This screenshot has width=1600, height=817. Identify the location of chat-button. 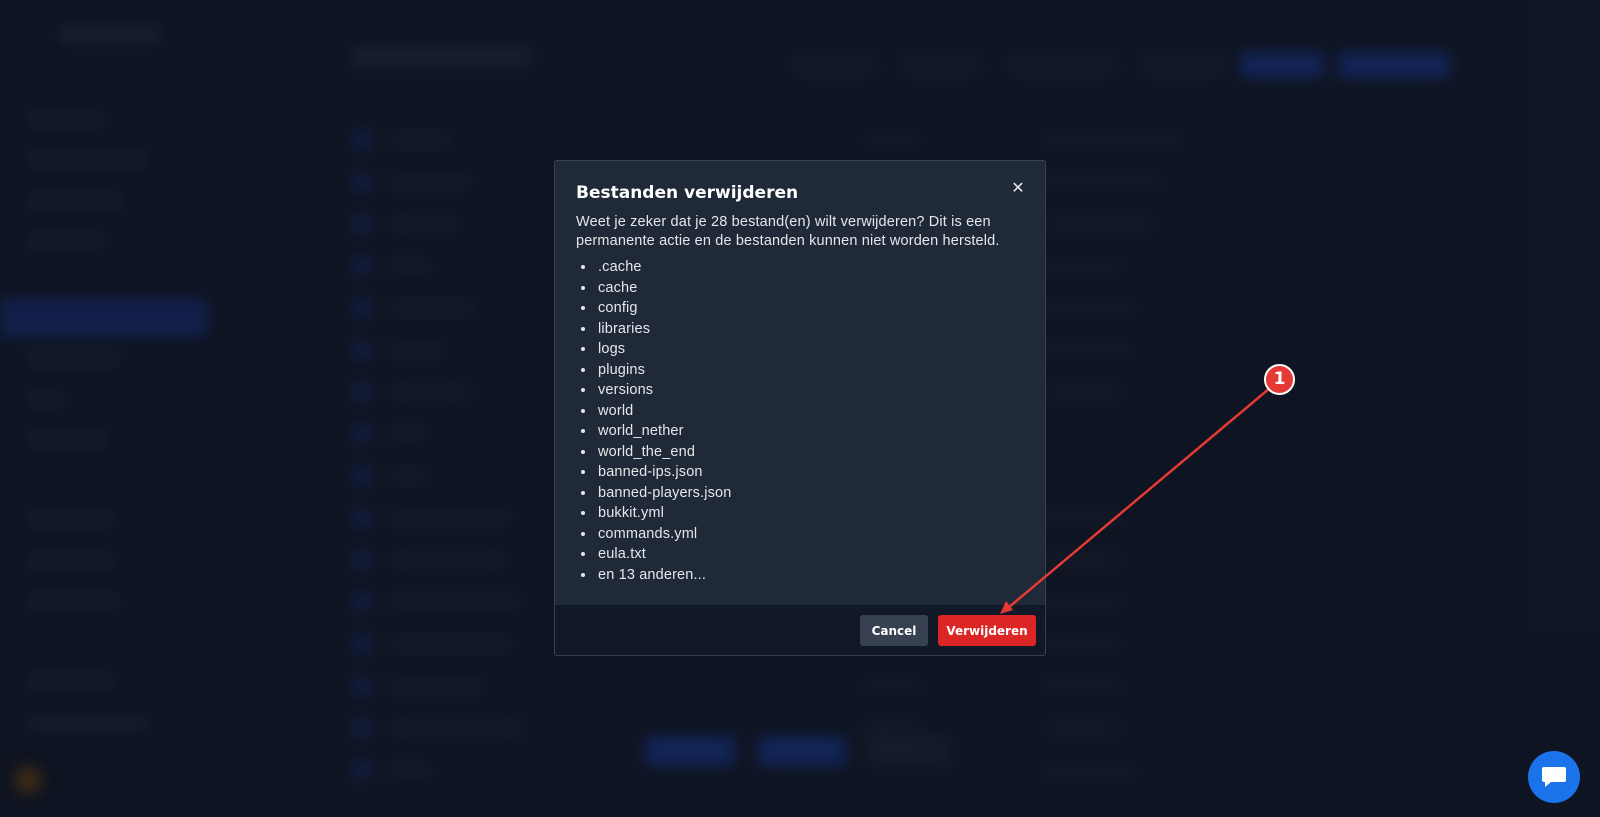
(1554, 777).